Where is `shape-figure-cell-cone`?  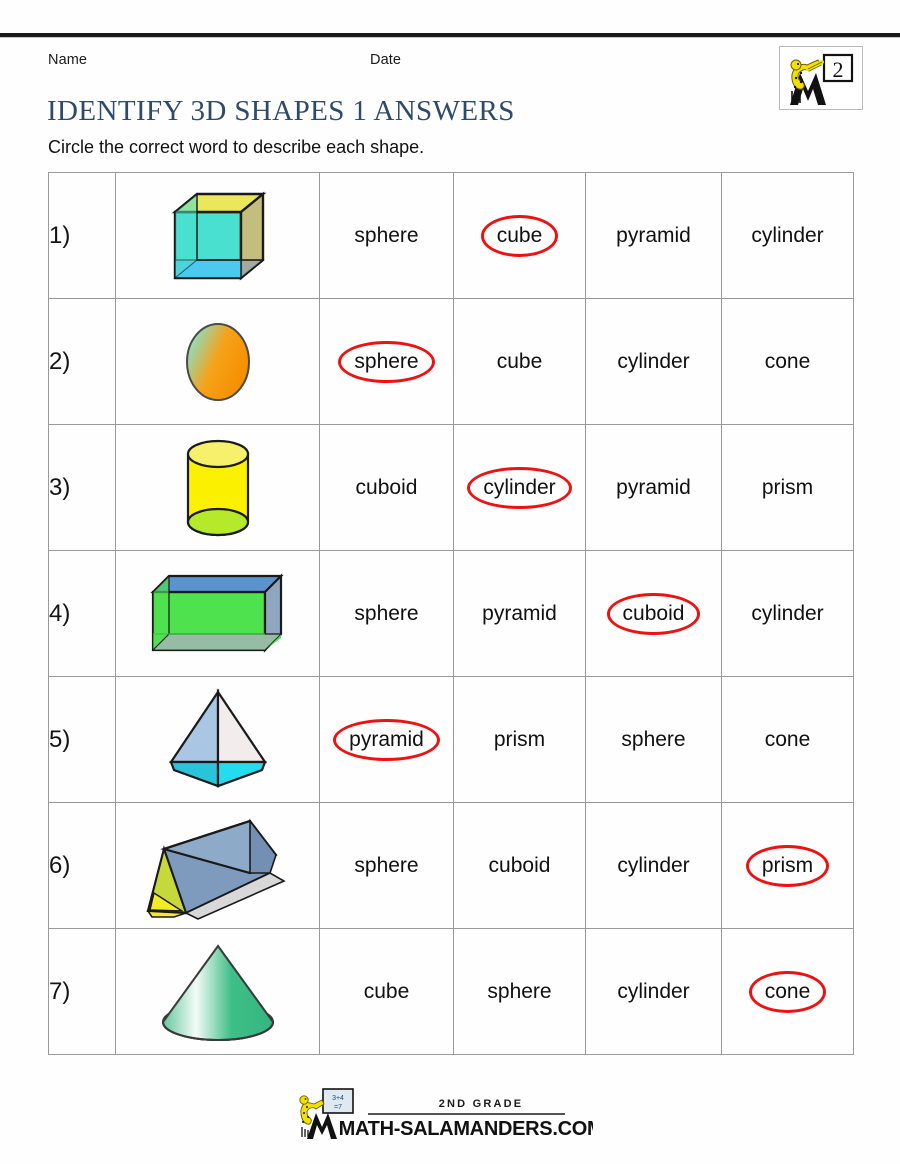 shape-figure-cell-cone is located at coordinates (217, 991).